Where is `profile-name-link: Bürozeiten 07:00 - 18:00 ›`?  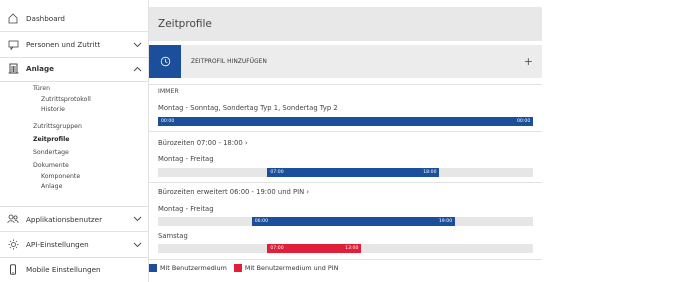
profile-name-link: Bürozeiten 07:00 - 18:00 › is located at coordinates (203, 143).